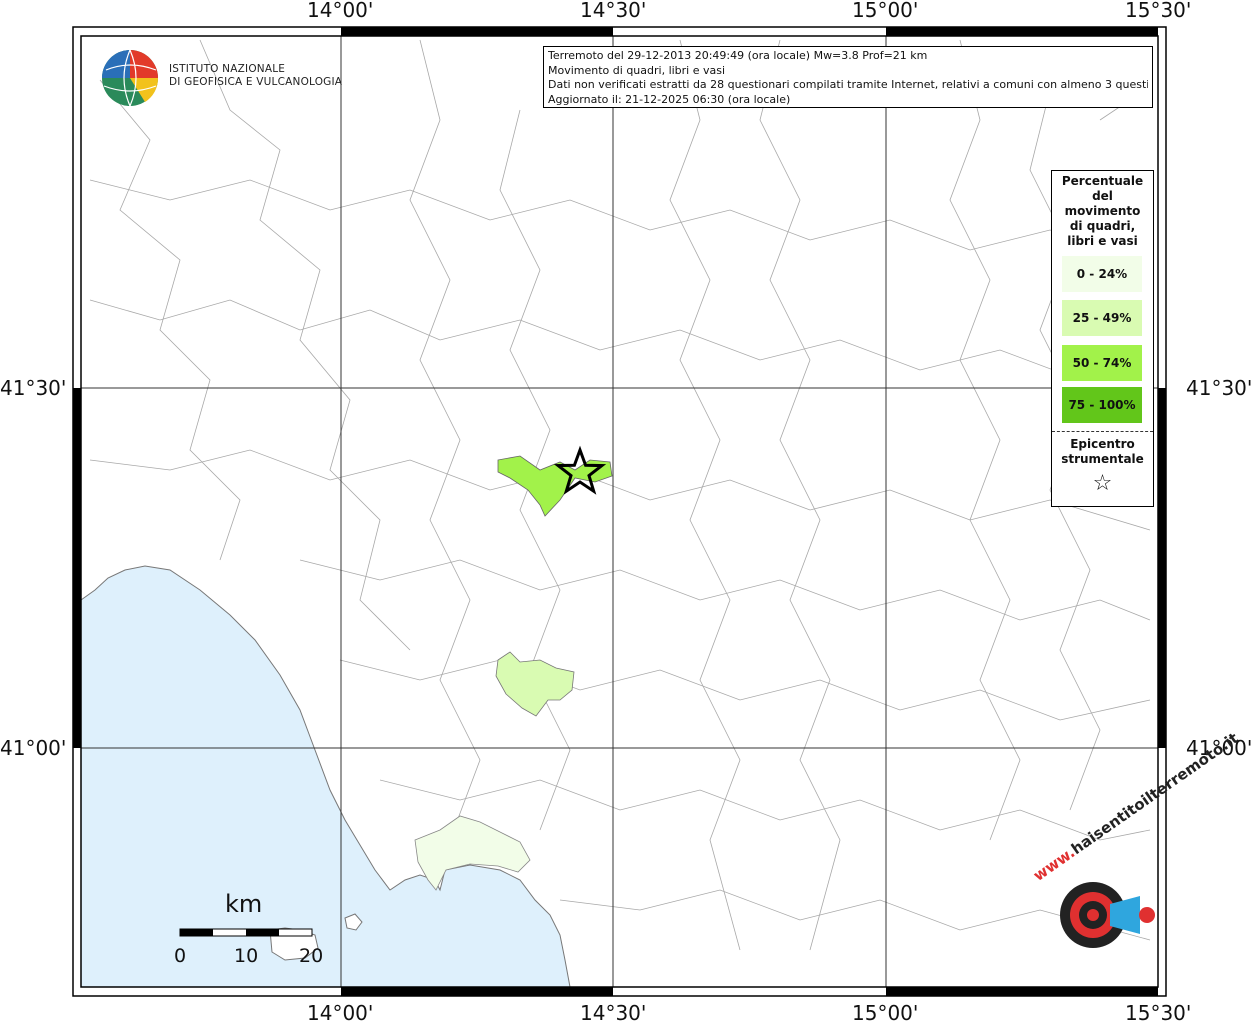  I want to click on legend-epicenter-label: Epicentro strumentale, so click(1102, 452).